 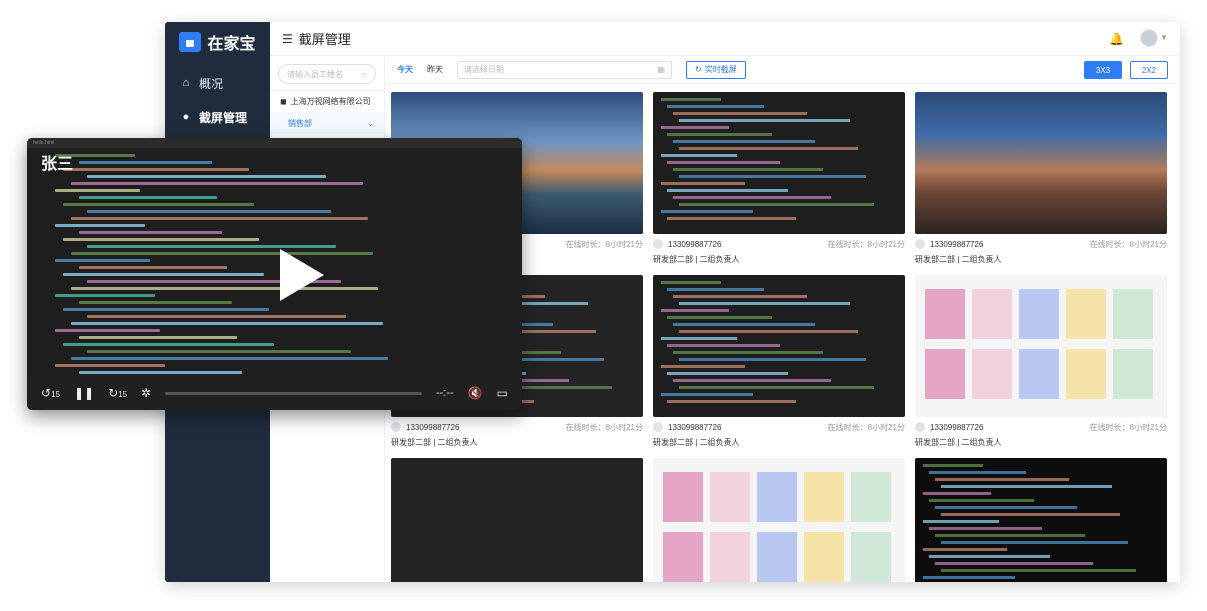 I want to click on menu-fold-icon: ☰, so click(x=287, y=39).